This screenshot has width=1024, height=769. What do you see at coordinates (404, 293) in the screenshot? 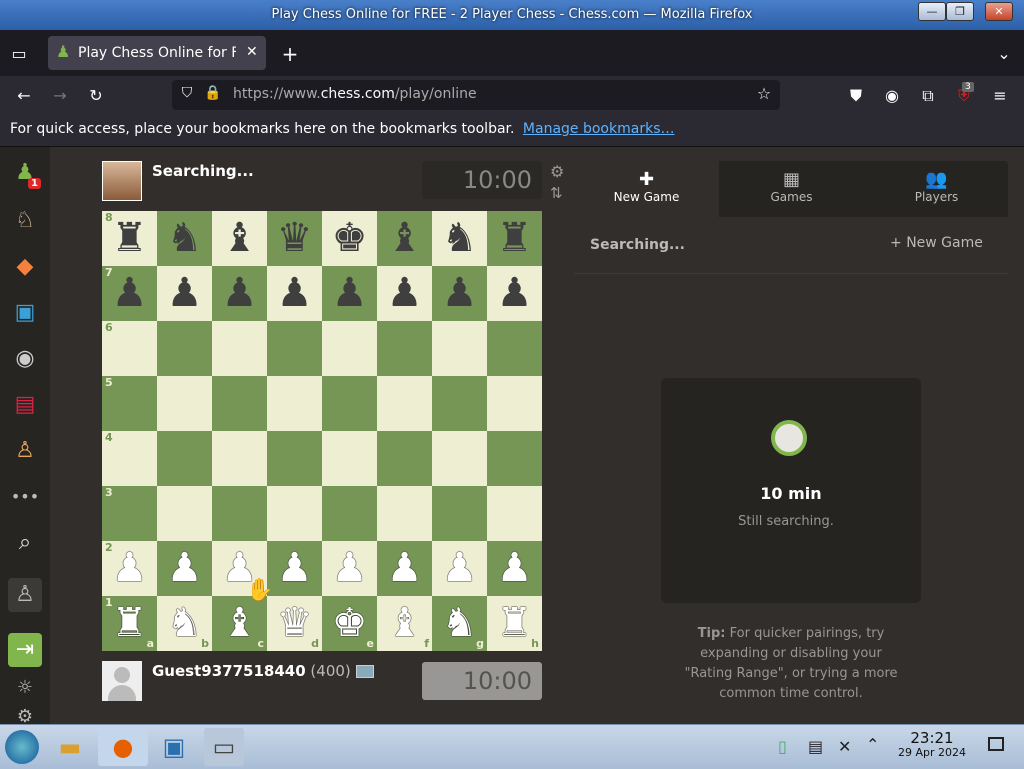
I see `square-f7: ♟` at bounding box center [404, 293].